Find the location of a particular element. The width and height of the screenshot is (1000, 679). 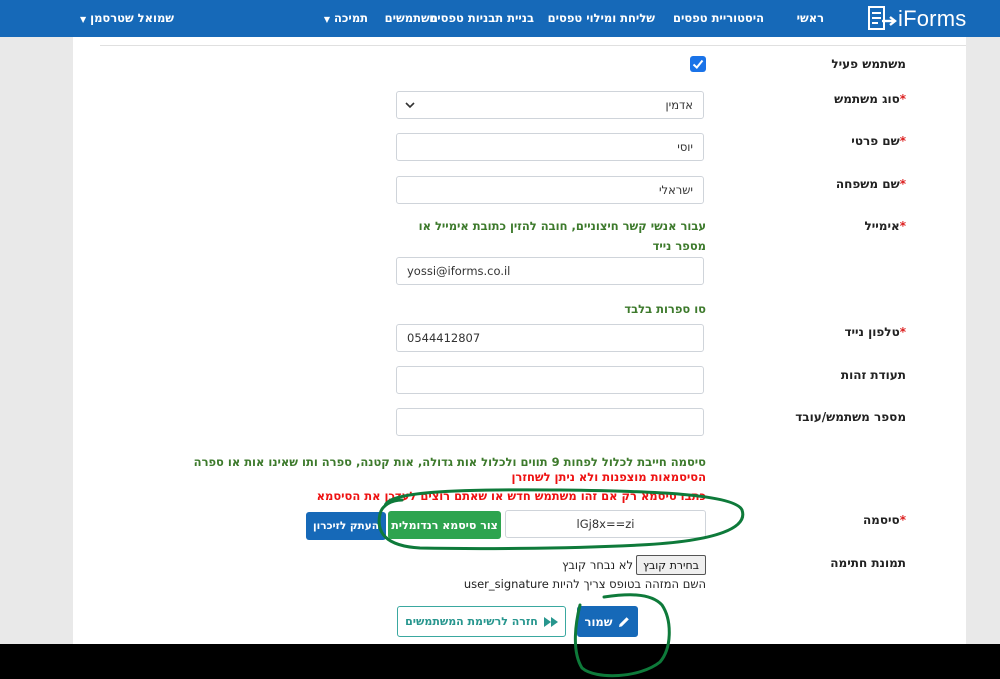

last-name-label: *שם משפחה is located at coordinates (870, 184).